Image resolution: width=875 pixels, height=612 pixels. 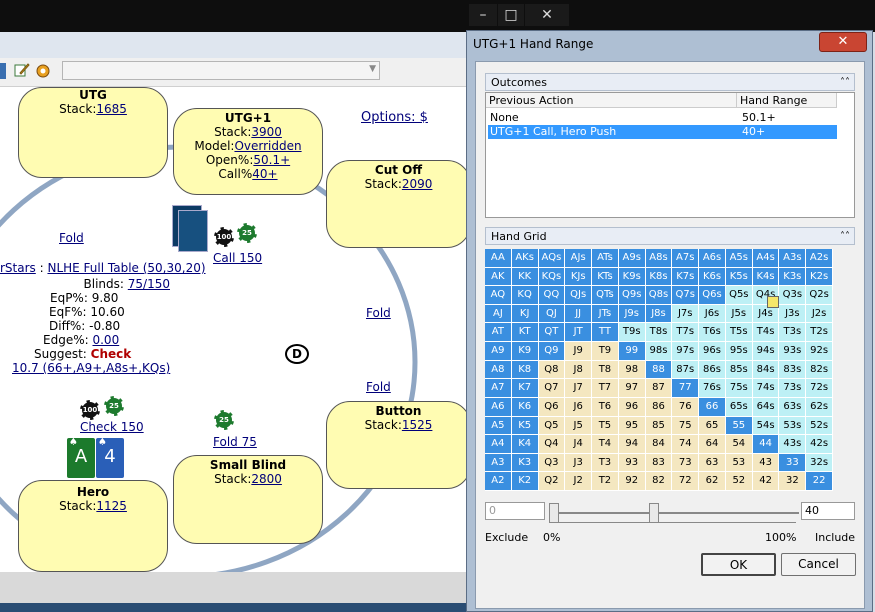 What do you see at coordinates (793, 370) in the screenshot?
I see `grid-cell: 83s` at bounding box center [793, 370].